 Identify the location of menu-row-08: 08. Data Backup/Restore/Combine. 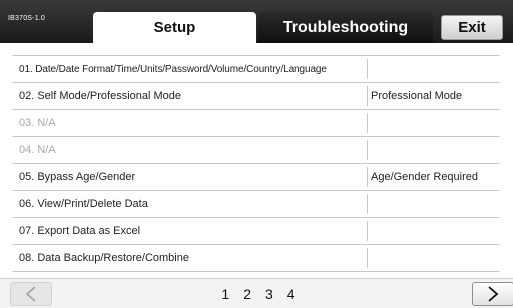
(256, 258).